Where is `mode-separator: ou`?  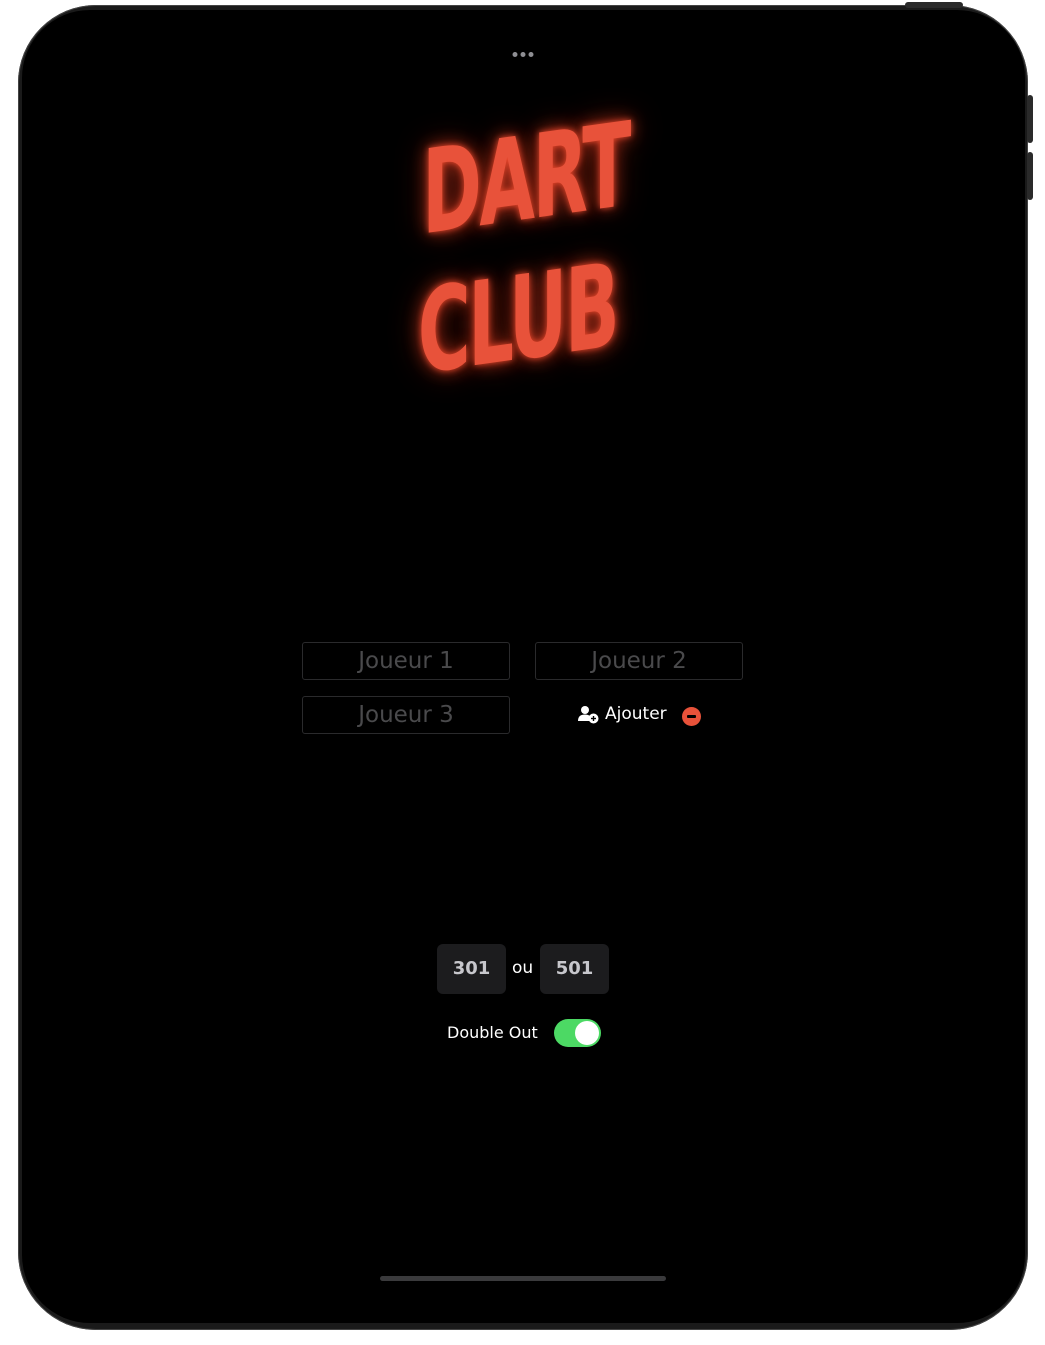
mode-separator: ou is located at coordinates (523, 968).